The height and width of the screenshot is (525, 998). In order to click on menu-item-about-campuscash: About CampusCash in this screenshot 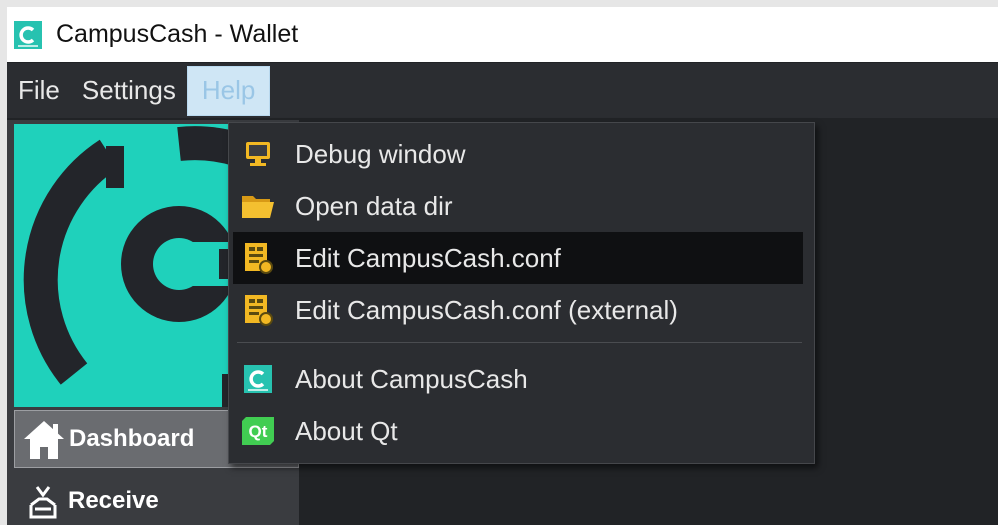, I will do `click(518, 379)`.